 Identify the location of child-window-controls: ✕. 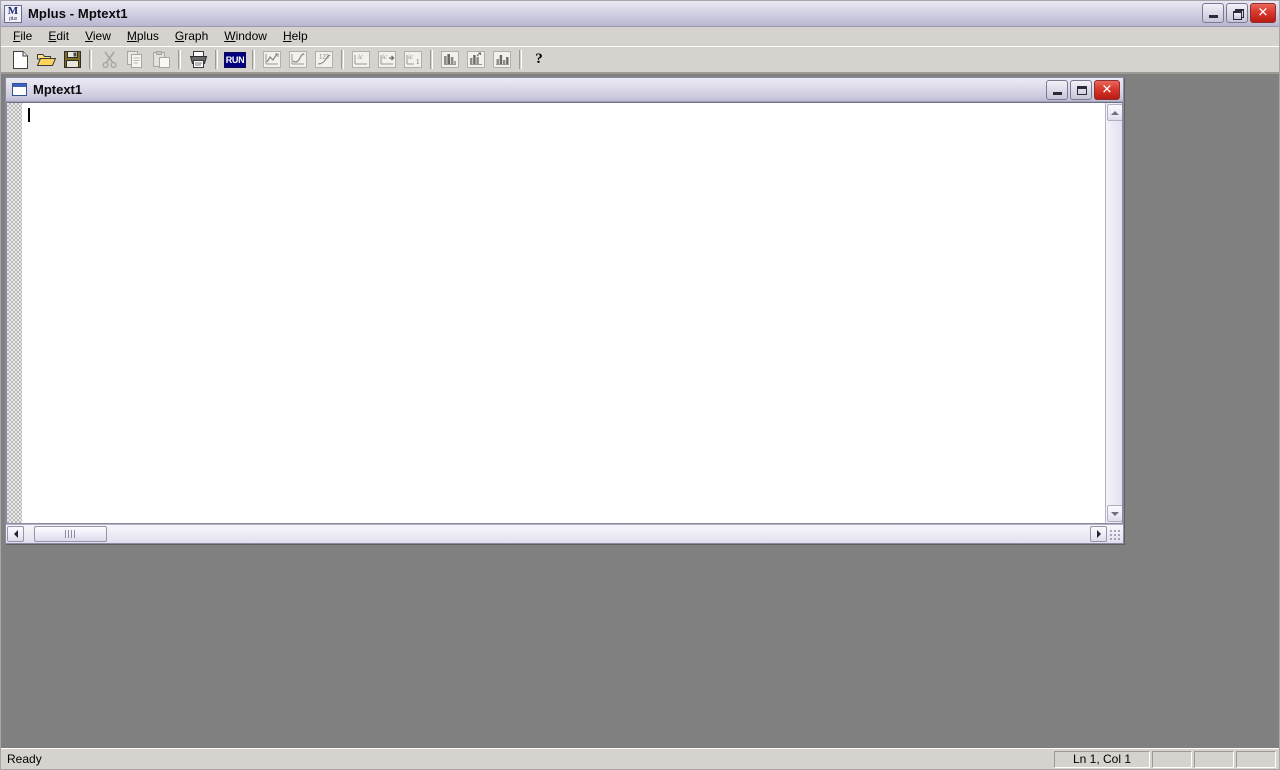
(1083, 90).